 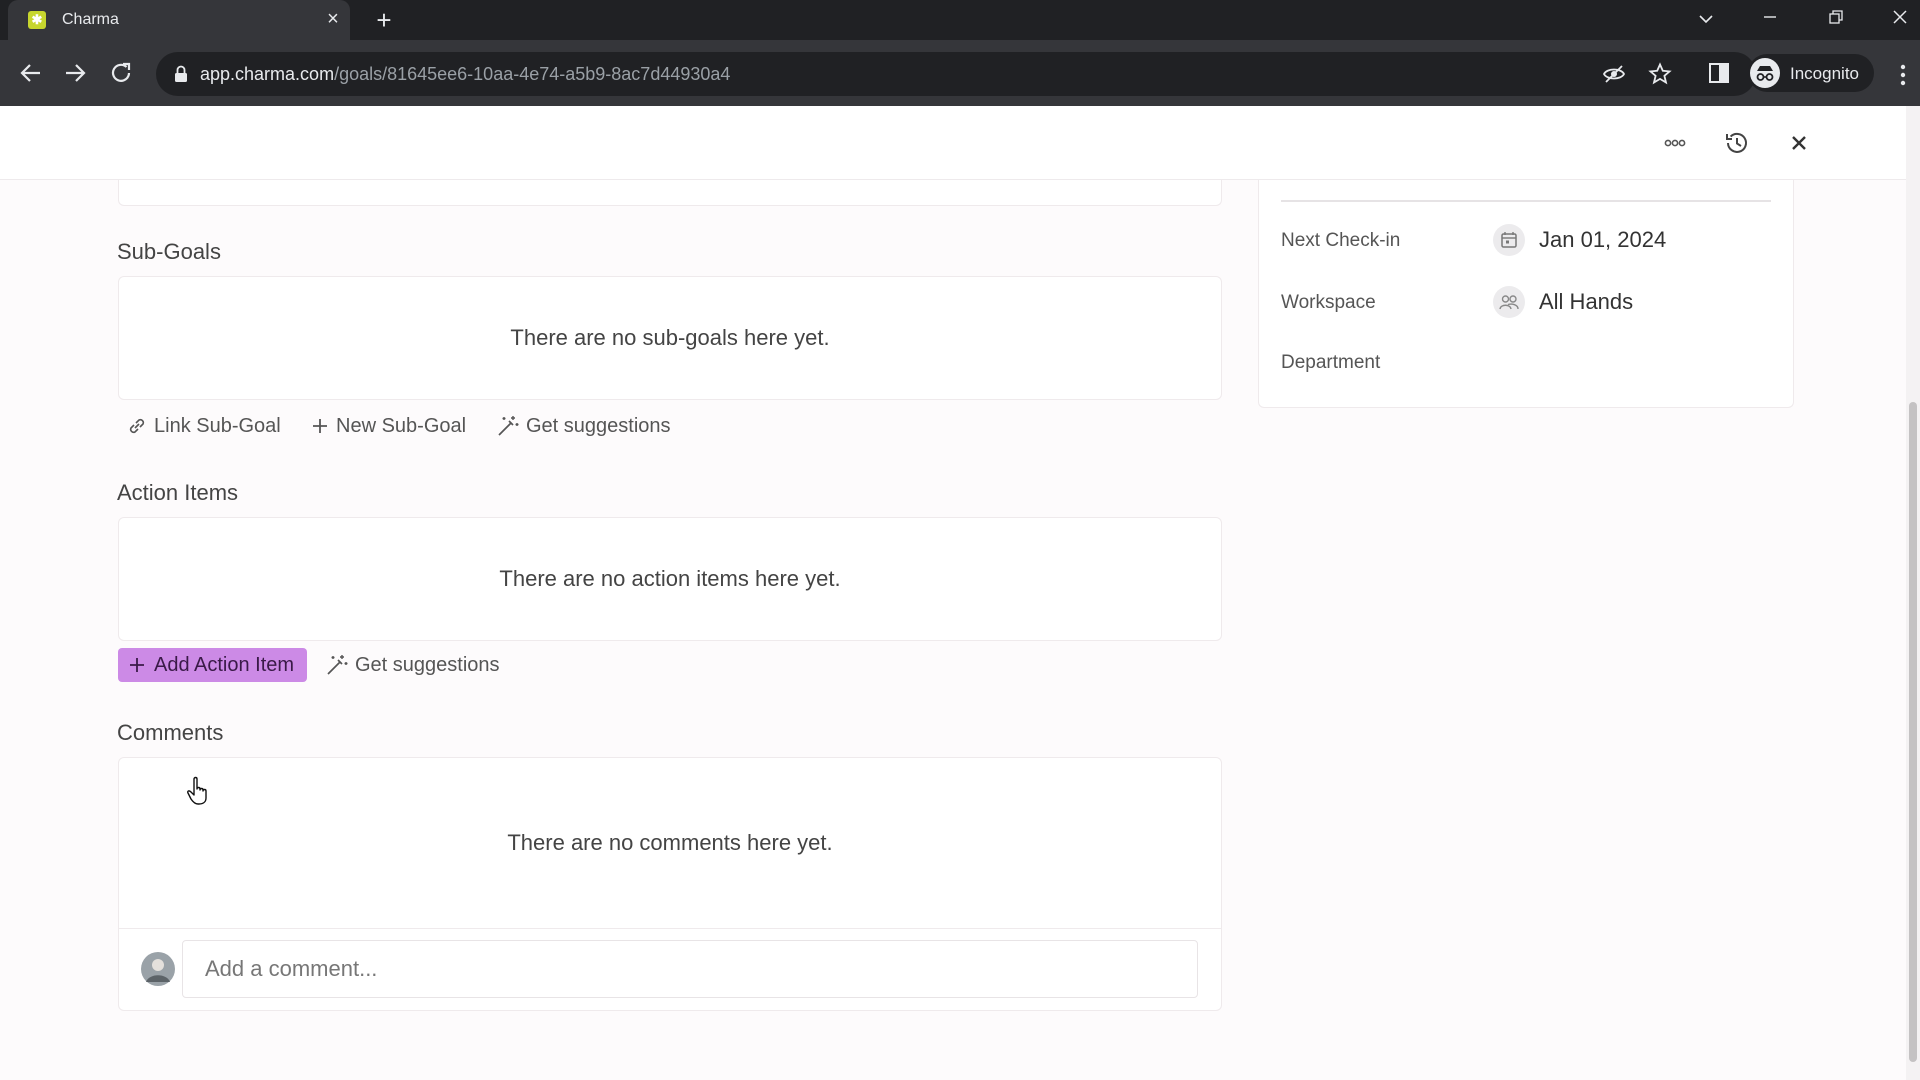 I want to click on action-items-empty-text: There are no action items here yet., so click(x=670, y=578).